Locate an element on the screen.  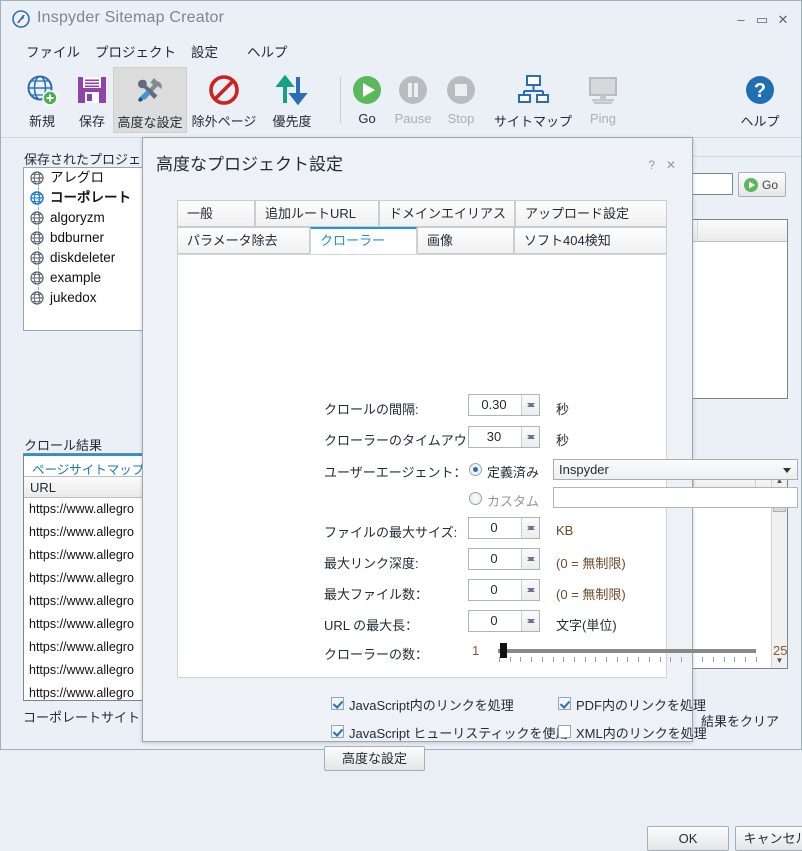
checkbox-label-process-pdf-links: PDF内のリンクを処理 is located at coordinates (641, 704).